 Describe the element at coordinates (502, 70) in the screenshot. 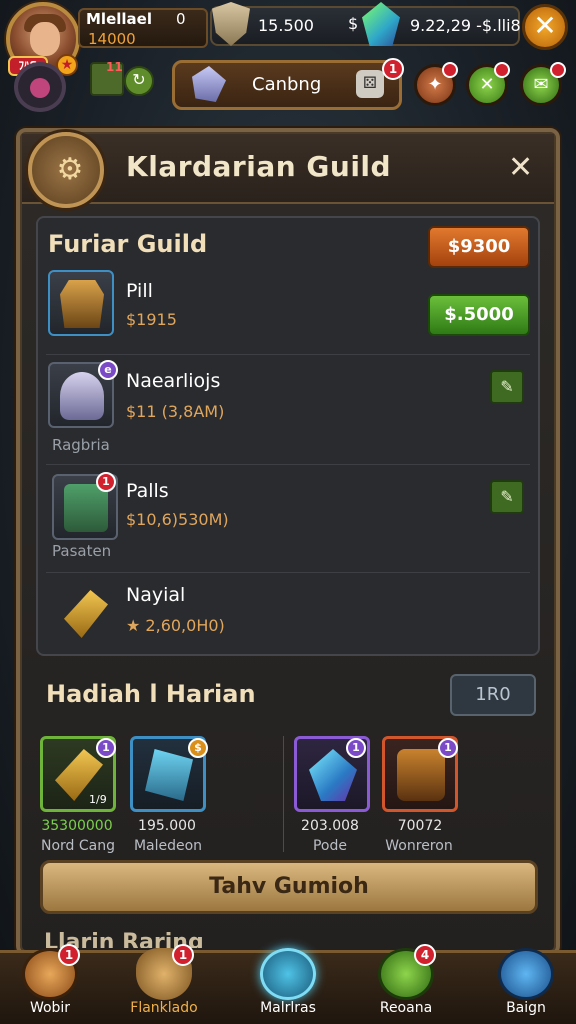

I see `swords-badge` at that location.